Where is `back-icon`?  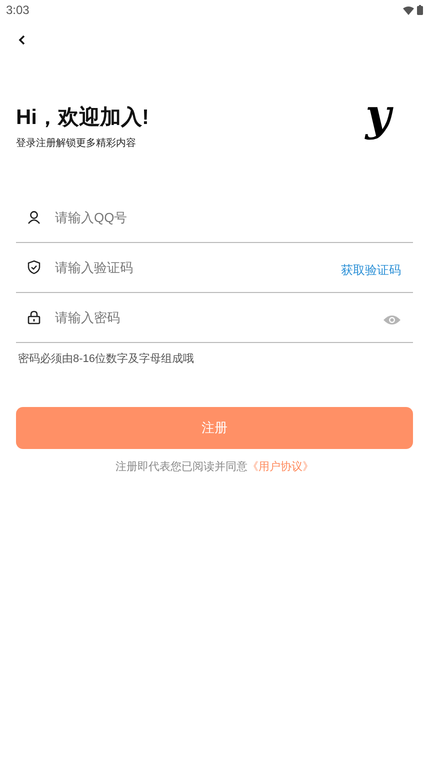 back-icon is located at coordinates (22, 40).